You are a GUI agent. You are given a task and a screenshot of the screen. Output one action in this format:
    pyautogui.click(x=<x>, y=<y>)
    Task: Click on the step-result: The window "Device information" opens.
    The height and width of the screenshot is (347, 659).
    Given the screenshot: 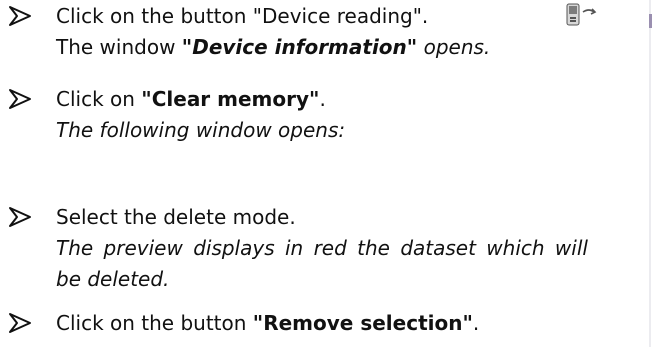 What is the action you would take?
    pyautogui.click(x=273, y=47)
    